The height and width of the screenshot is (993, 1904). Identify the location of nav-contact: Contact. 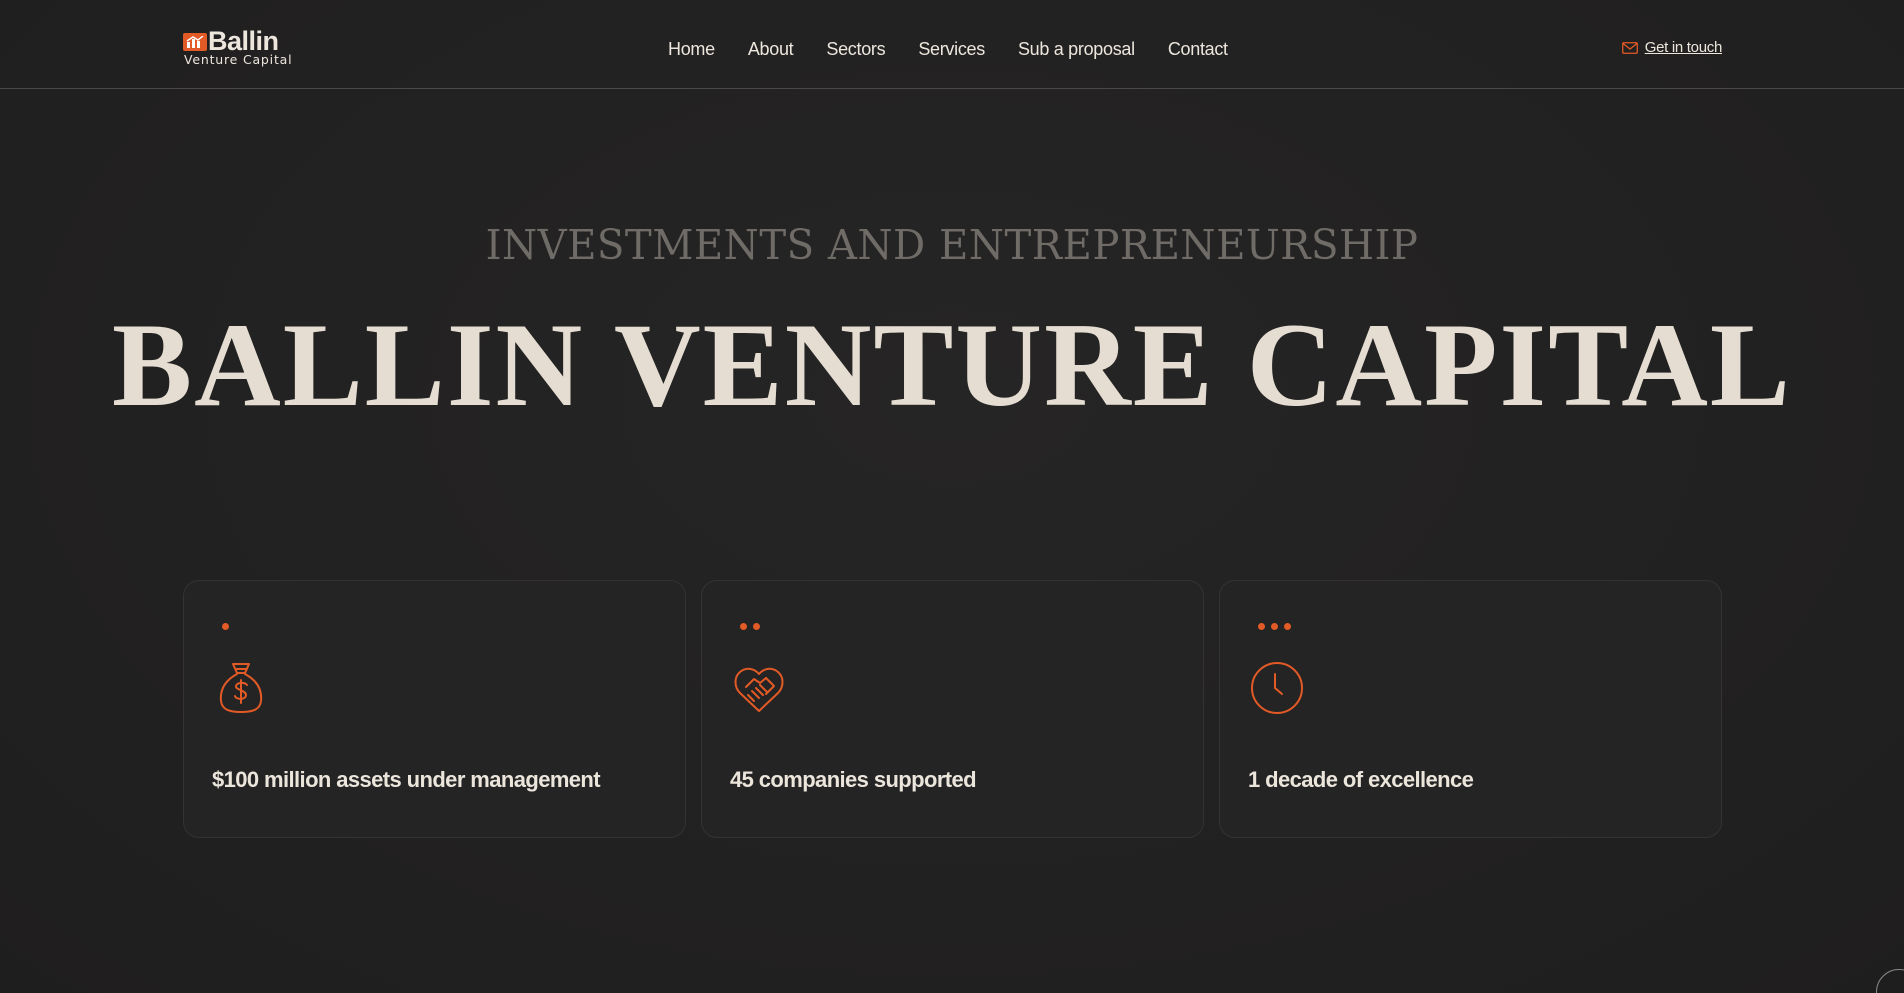
(1198, 49).